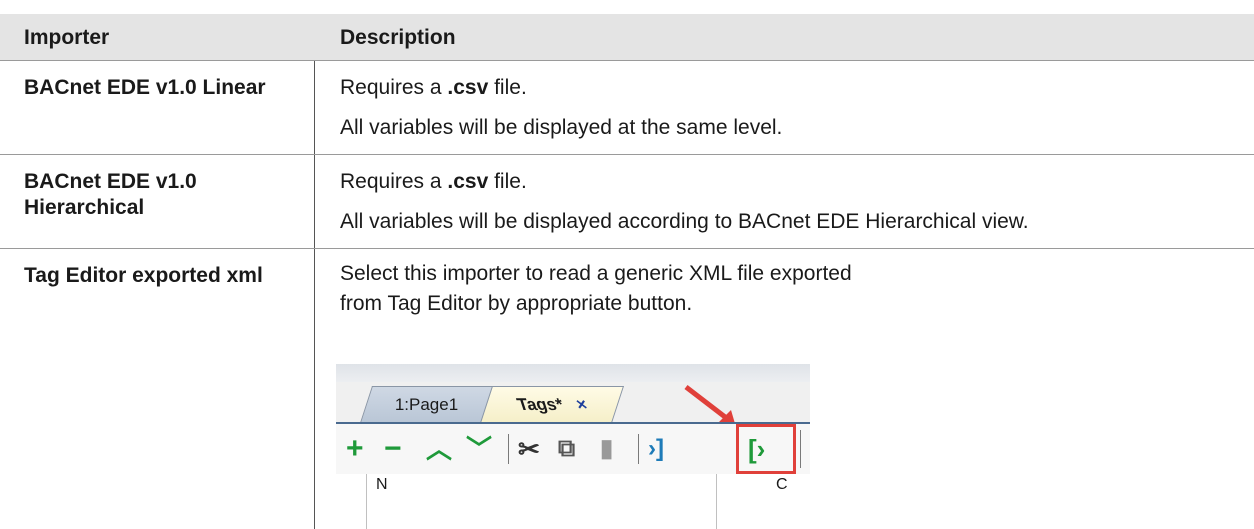  What do you see at coordinates (573, 501) in the screenshot?
I see `grid-header-row: N C` at bounding box center [573, 501].